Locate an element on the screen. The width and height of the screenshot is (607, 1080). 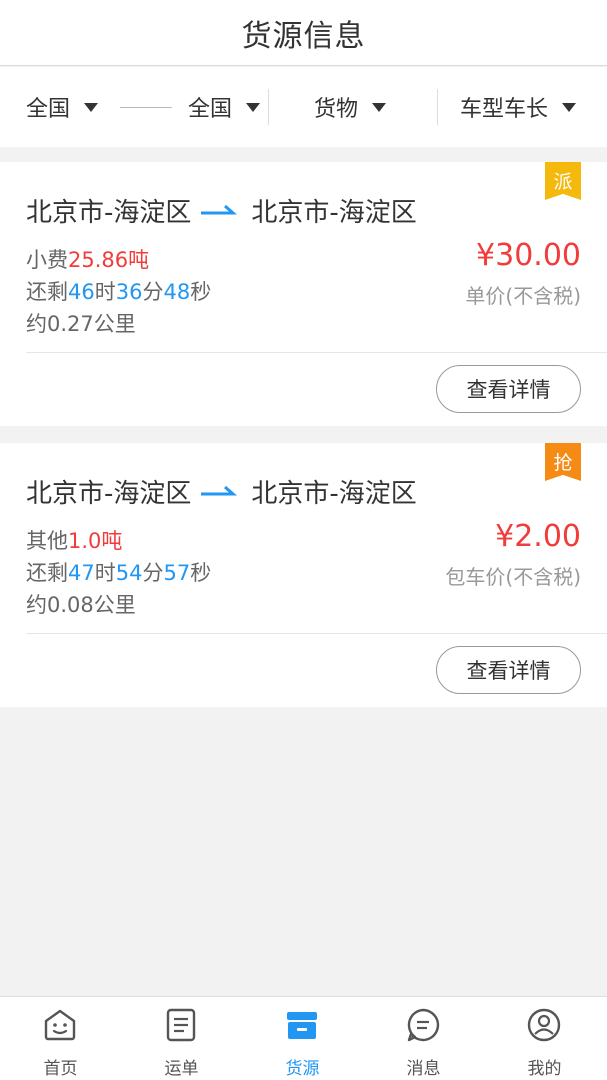
grab-tag-badge: 抢 is located at coordinates (563, 462).